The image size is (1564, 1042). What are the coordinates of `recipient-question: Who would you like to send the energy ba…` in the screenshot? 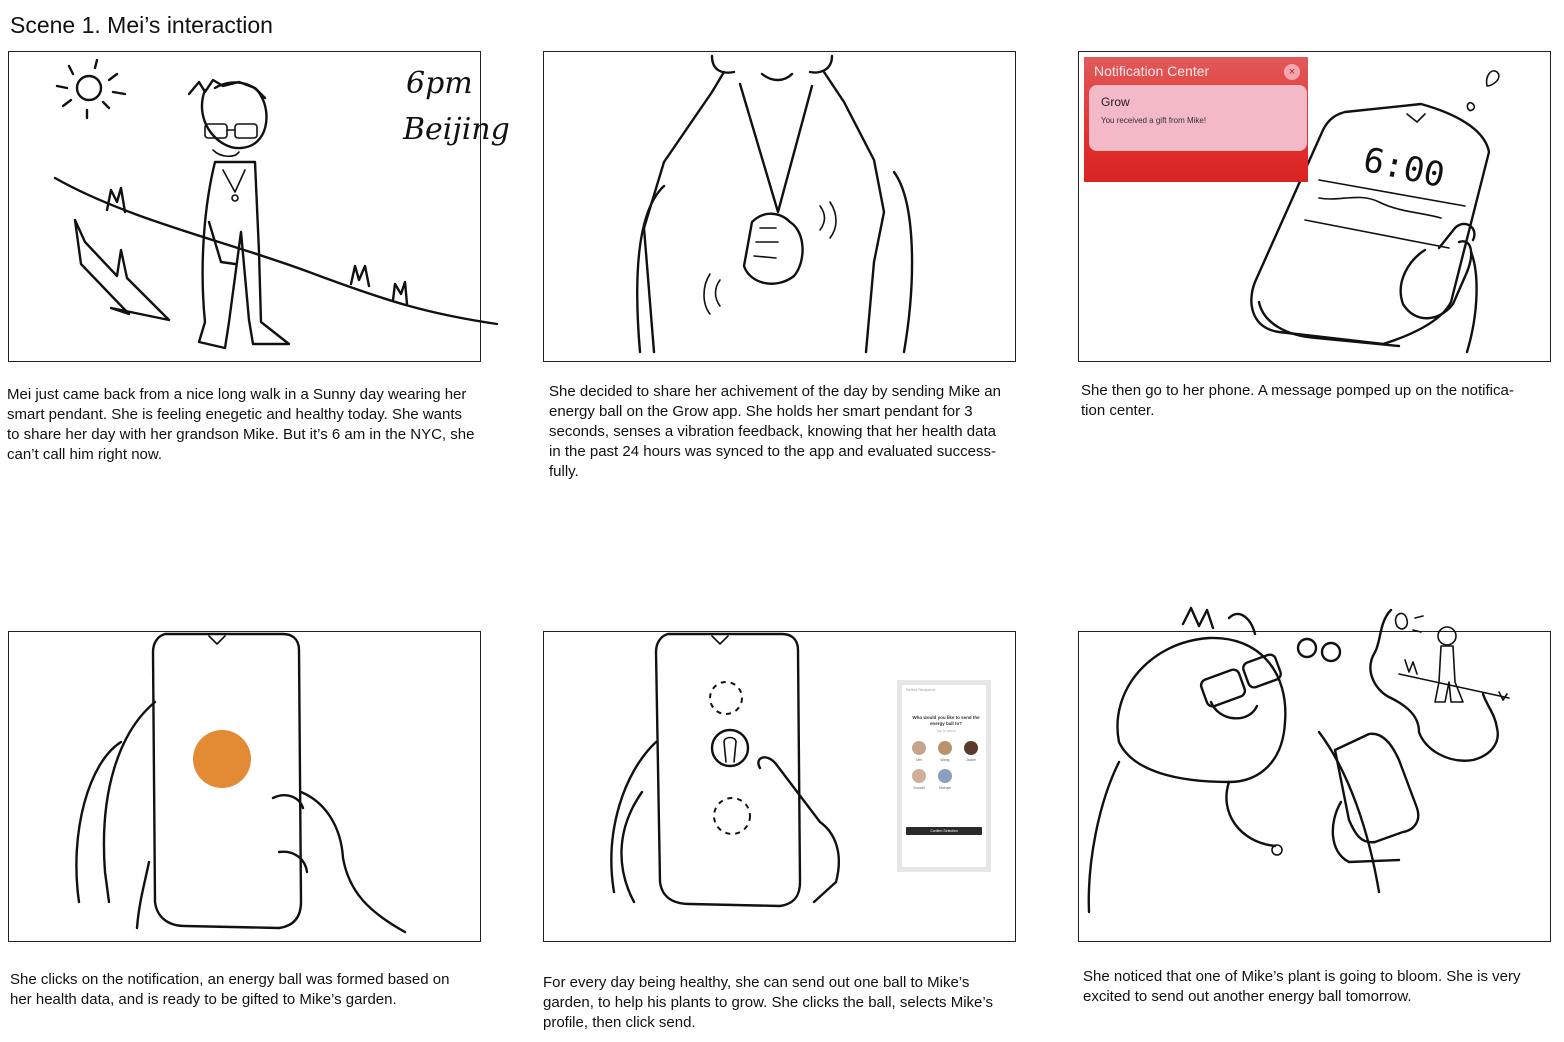 It's located at (946, 720).